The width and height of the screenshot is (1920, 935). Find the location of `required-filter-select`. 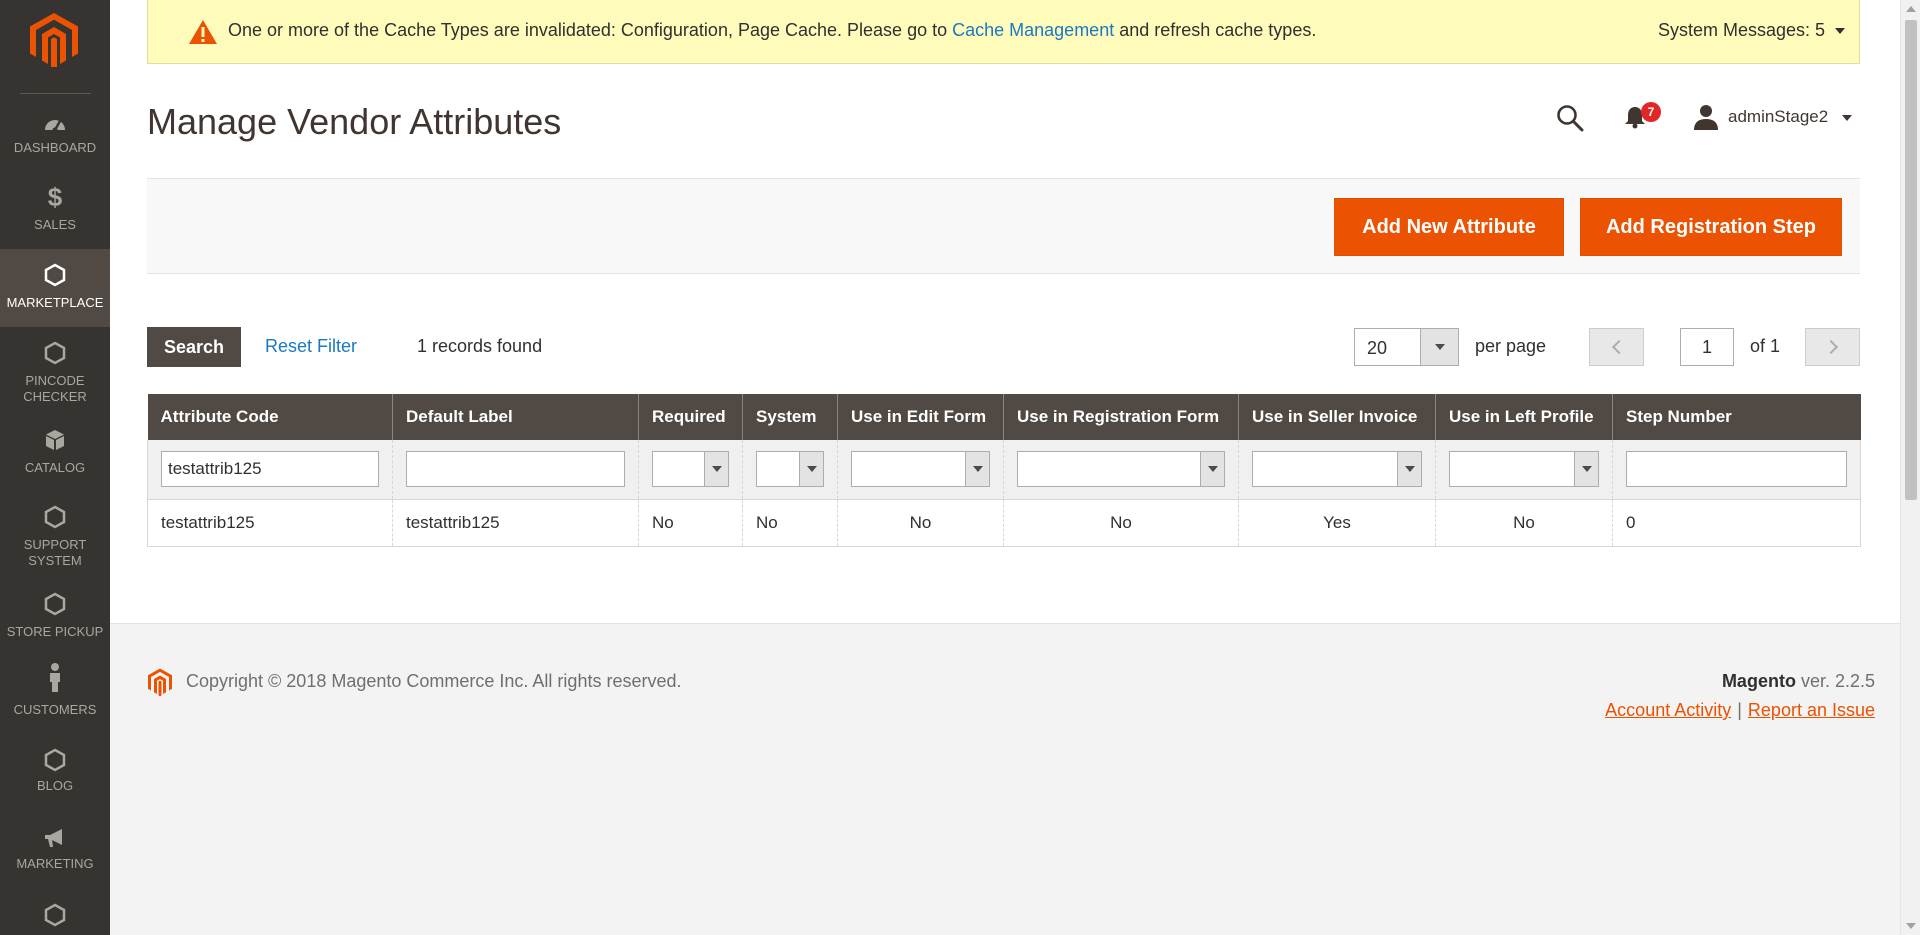

required-filter-select is located at coordinates (690, 469).